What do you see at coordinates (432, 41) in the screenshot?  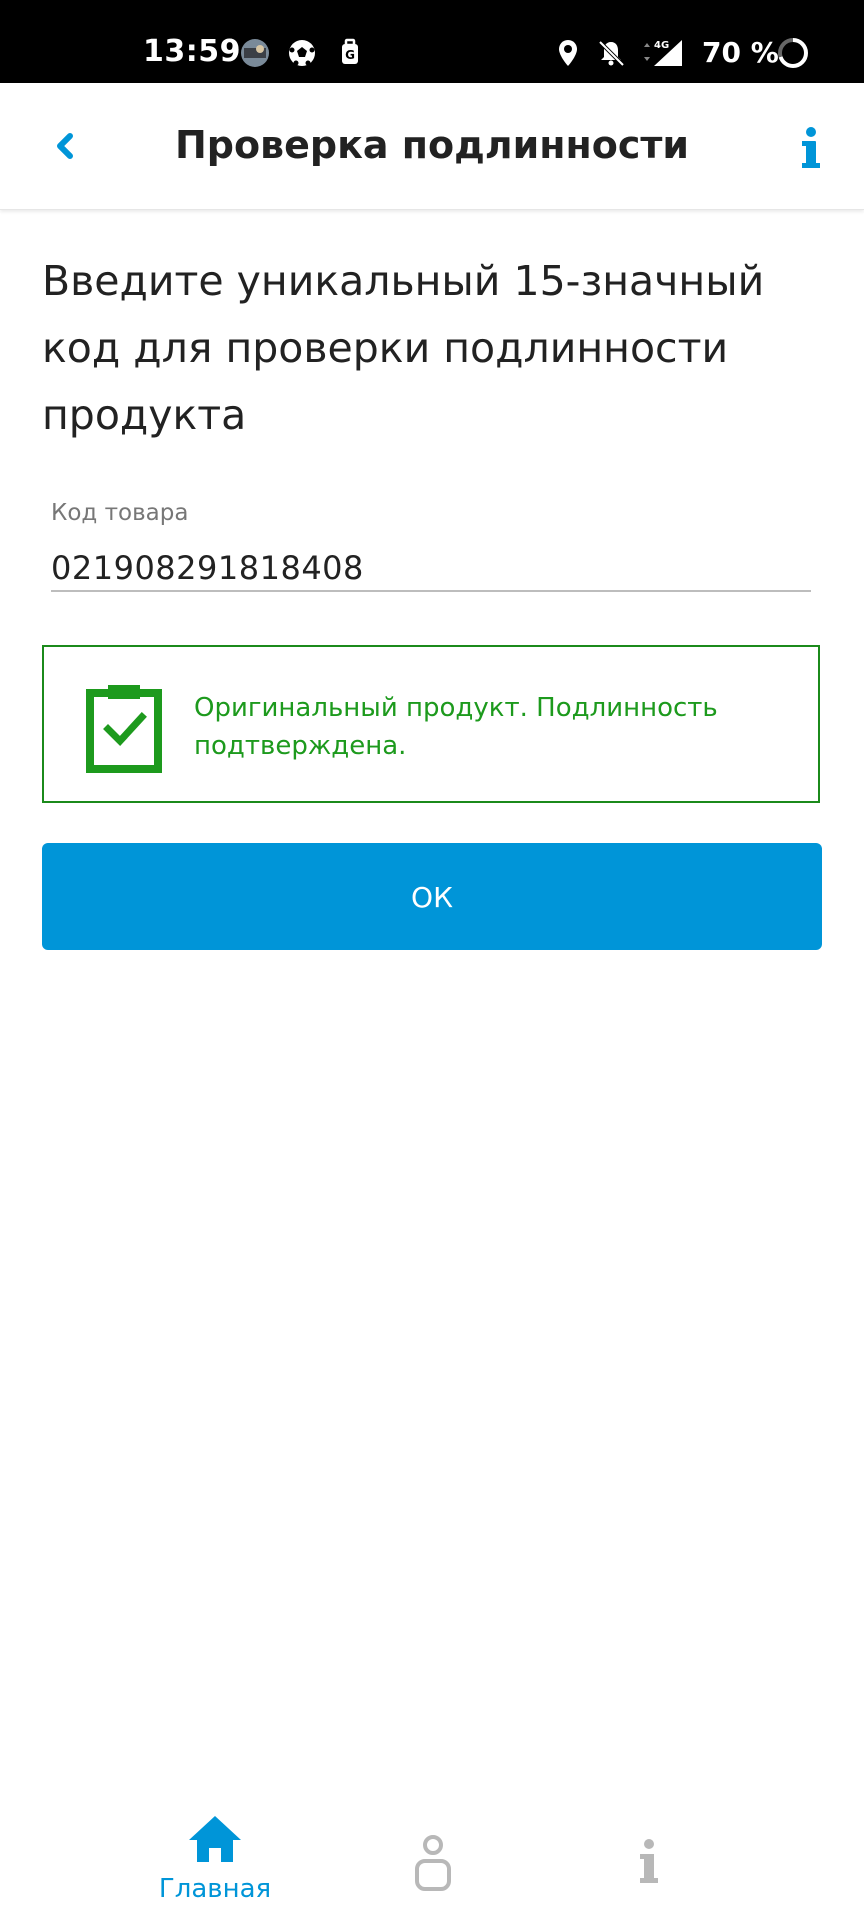 I see `status-bar: 13:59 G 4G 70 %` at bounding box center [432, 41].